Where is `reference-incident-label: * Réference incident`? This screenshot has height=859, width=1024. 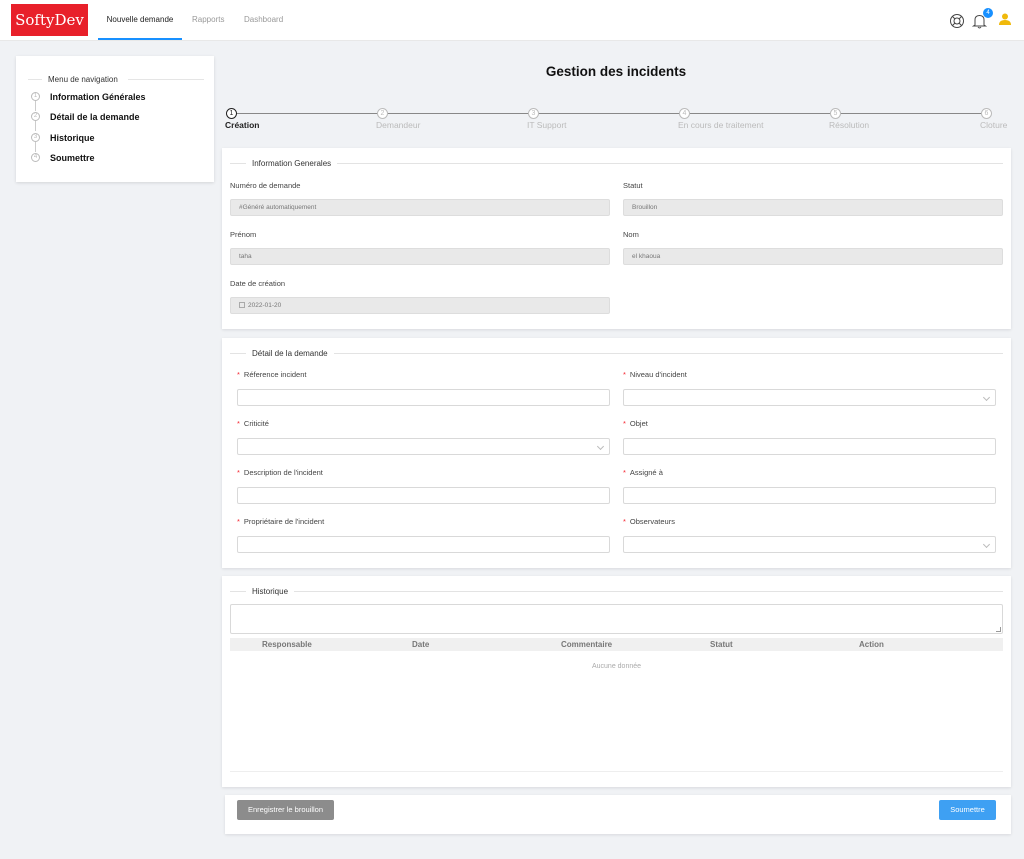 reference-incident-label: * Réference incident is located at coordinates (272, 374).